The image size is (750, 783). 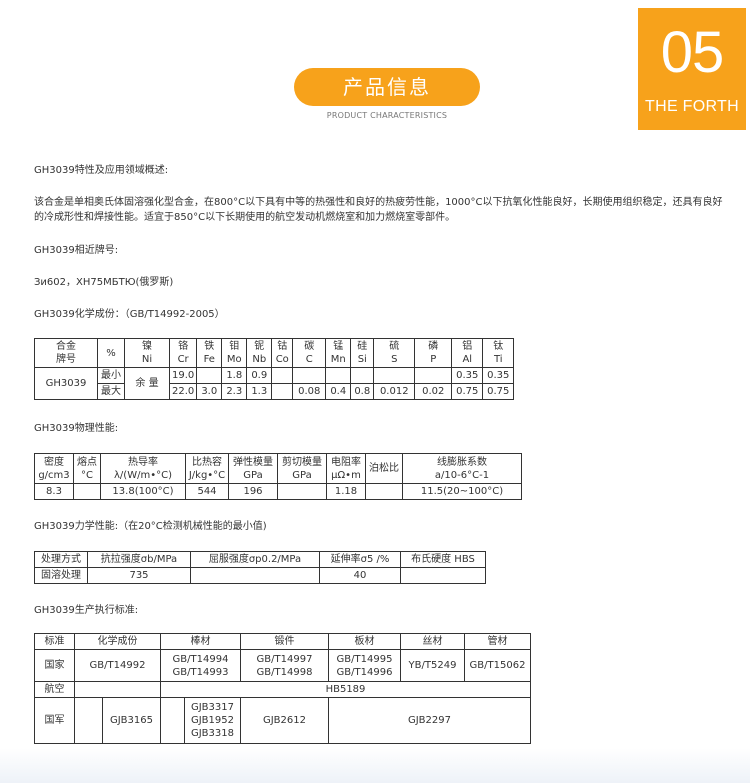 I want to click on table-cell: 0.8, so click(x=362, y=391).